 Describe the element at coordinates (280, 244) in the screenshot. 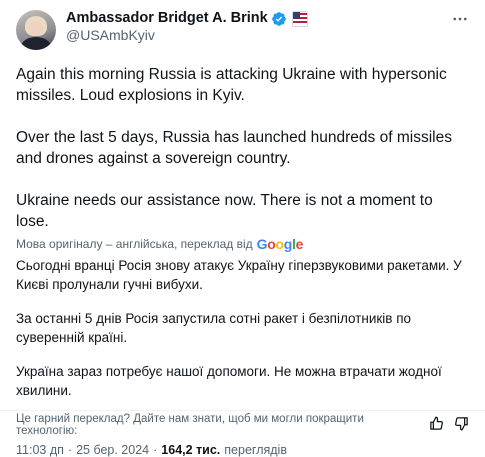

I see `google-logo: Google` at that location.